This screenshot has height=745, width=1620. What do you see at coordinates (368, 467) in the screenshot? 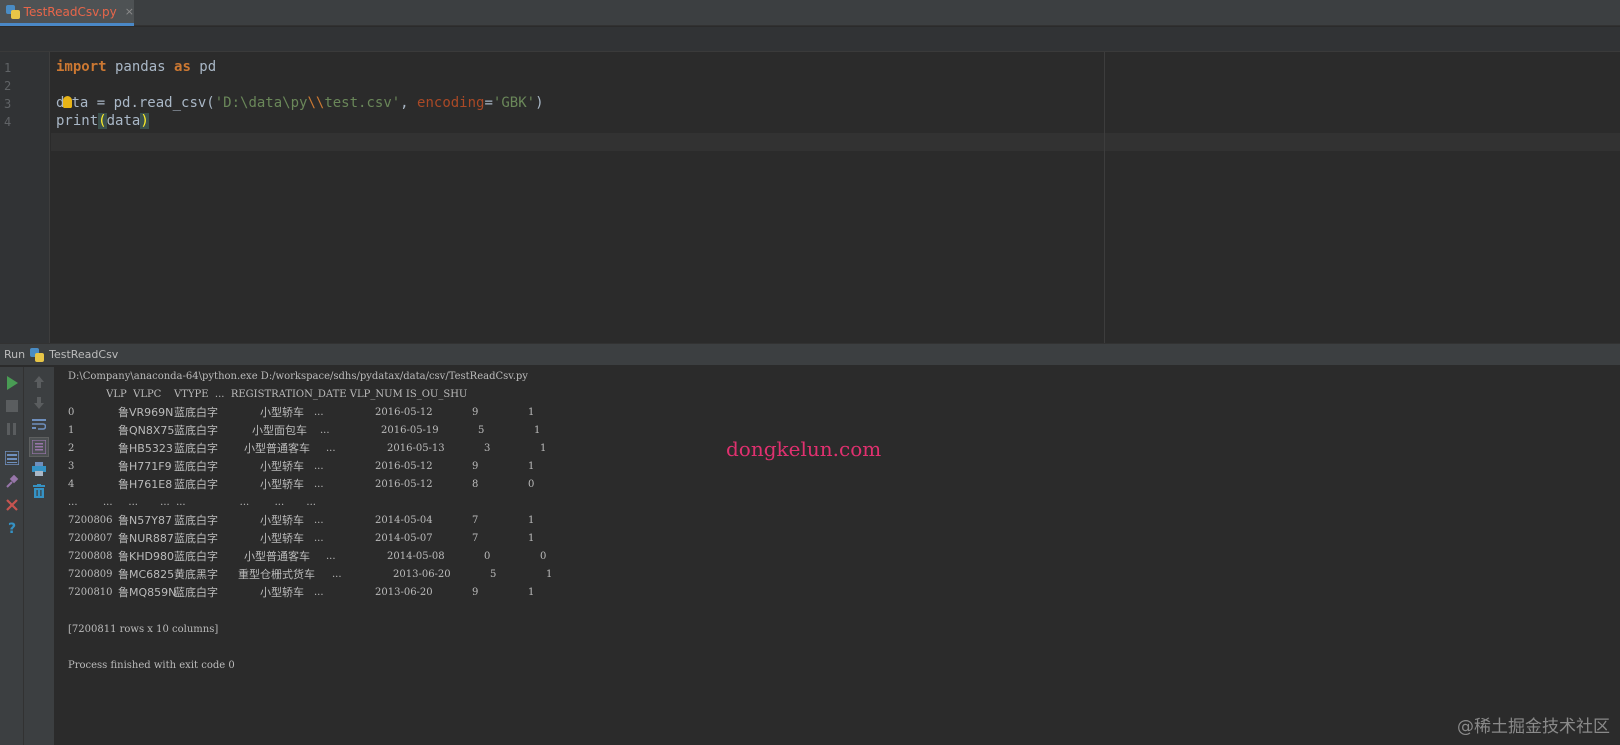
I see `console-table-row: 3 鲁H771F9 蓝底白字 小型轿车... 2016-05-12 9 1` at bounding box center [368, 467].